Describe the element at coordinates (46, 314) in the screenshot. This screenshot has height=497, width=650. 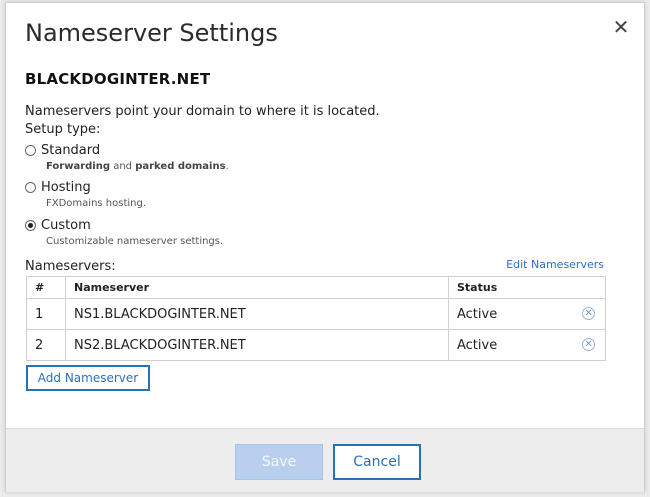
I see `row-number: 1` at that location.